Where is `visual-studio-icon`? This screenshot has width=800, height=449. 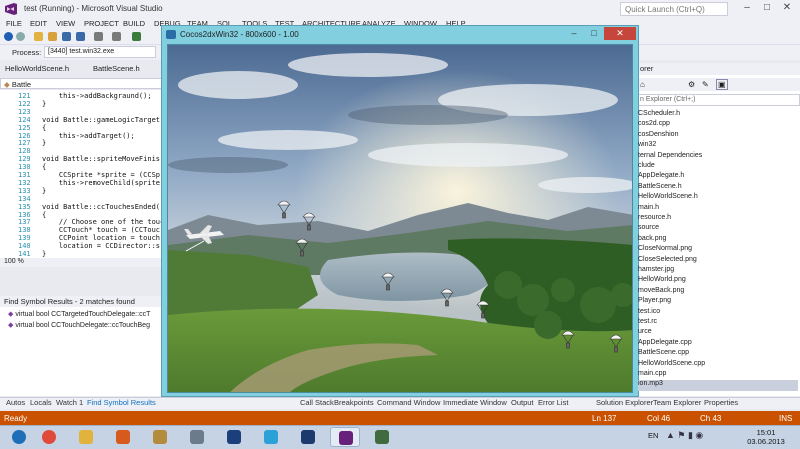 visual-studio-icon is located at coordinates (345, 437).